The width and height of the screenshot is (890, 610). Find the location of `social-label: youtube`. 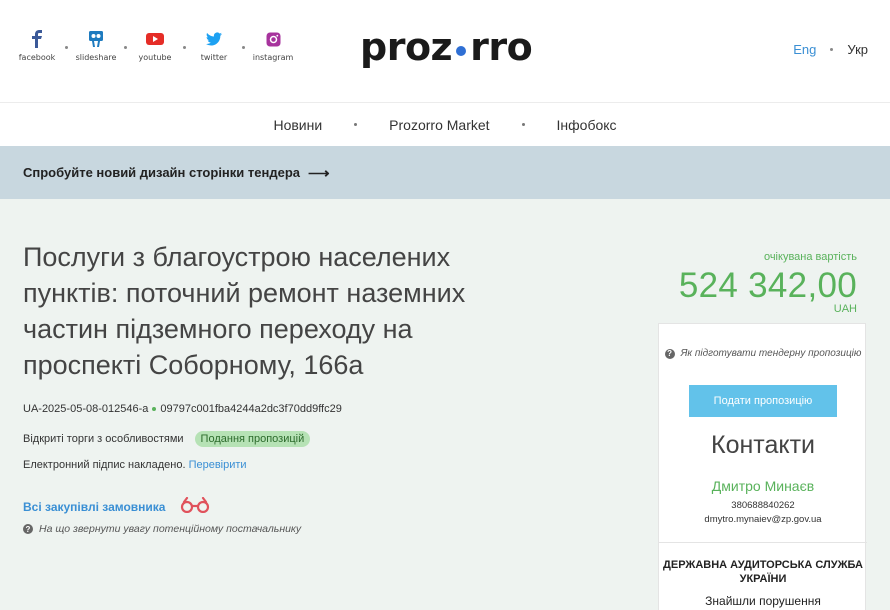

social-label: youtube is located at coordinates (155, 57).